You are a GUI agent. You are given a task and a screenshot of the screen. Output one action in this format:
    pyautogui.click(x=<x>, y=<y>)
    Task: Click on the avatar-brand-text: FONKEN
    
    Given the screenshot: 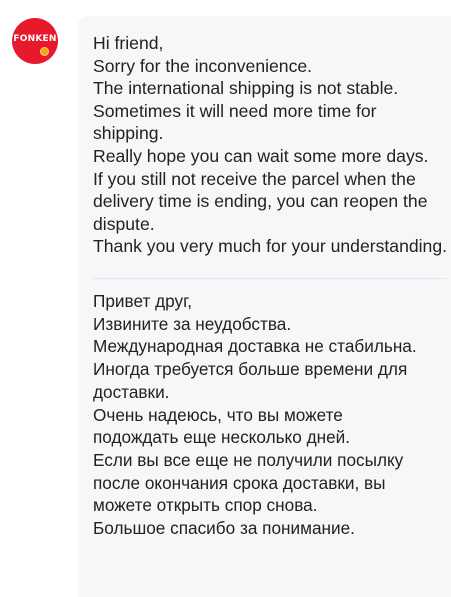 What is the action you would take?
    pyautogui.click(x=35, y=39)
    